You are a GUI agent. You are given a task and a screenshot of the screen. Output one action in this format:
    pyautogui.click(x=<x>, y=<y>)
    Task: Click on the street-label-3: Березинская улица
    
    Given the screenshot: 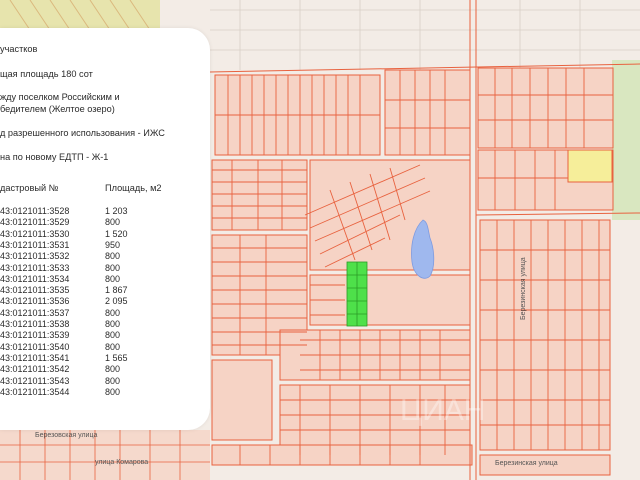 What is the action you would take?
    pyautogui.click(x=526, y=463)
    